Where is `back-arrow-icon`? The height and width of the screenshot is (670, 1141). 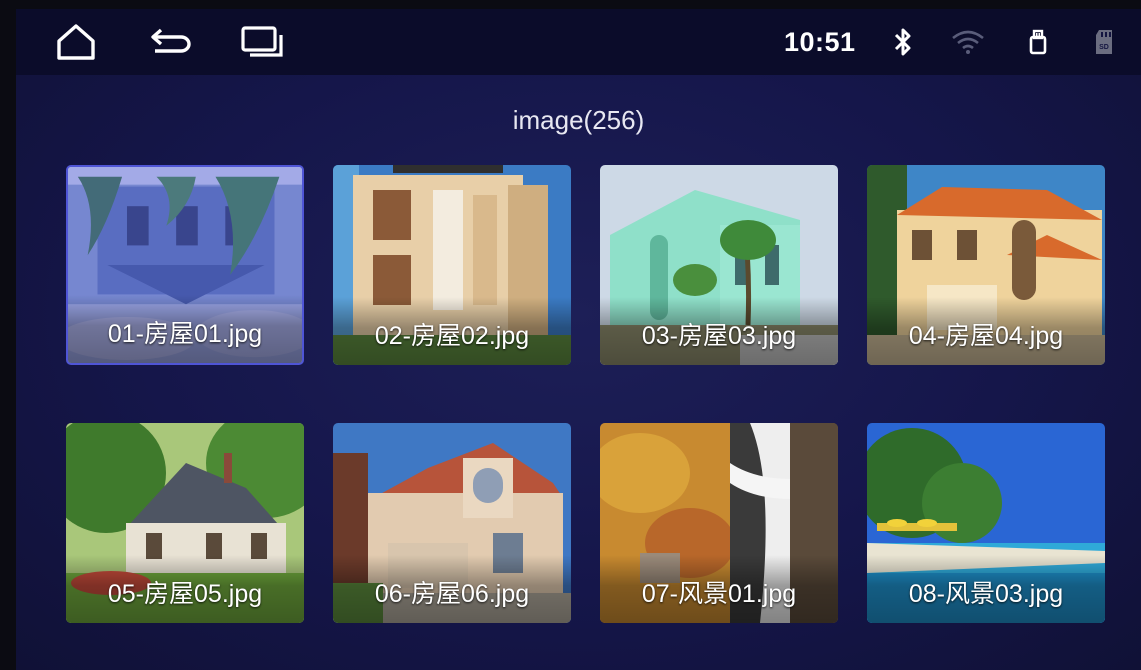
back-arrow-icon is located at coordinates (171, 42).